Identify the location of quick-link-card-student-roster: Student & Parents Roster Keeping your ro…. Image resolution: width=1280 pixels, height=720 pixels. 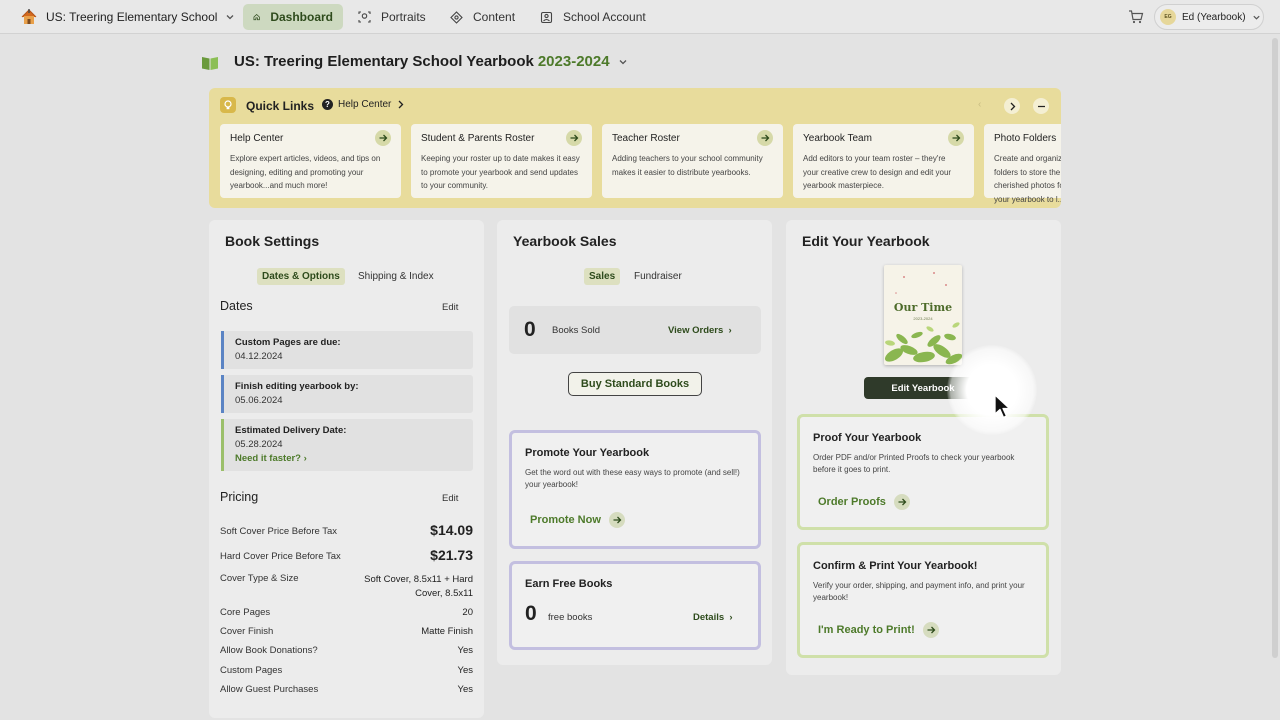
(501, 161).